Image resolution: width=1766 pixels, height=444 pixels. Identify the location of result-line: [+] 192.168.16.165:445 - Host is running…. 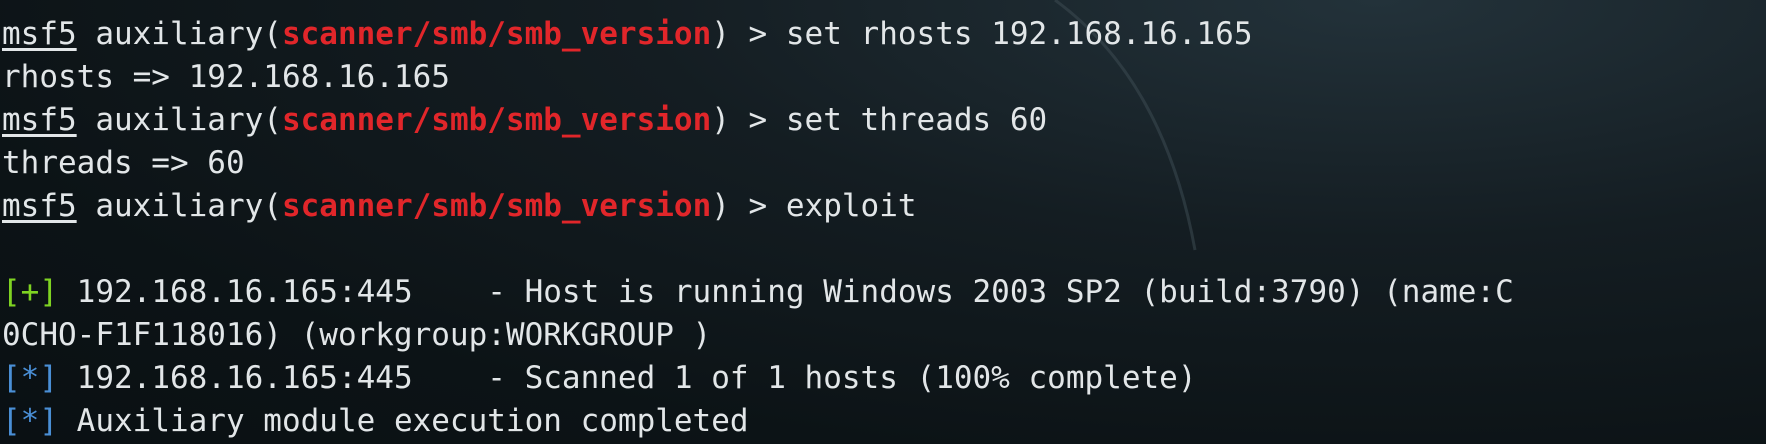
(758, 292).